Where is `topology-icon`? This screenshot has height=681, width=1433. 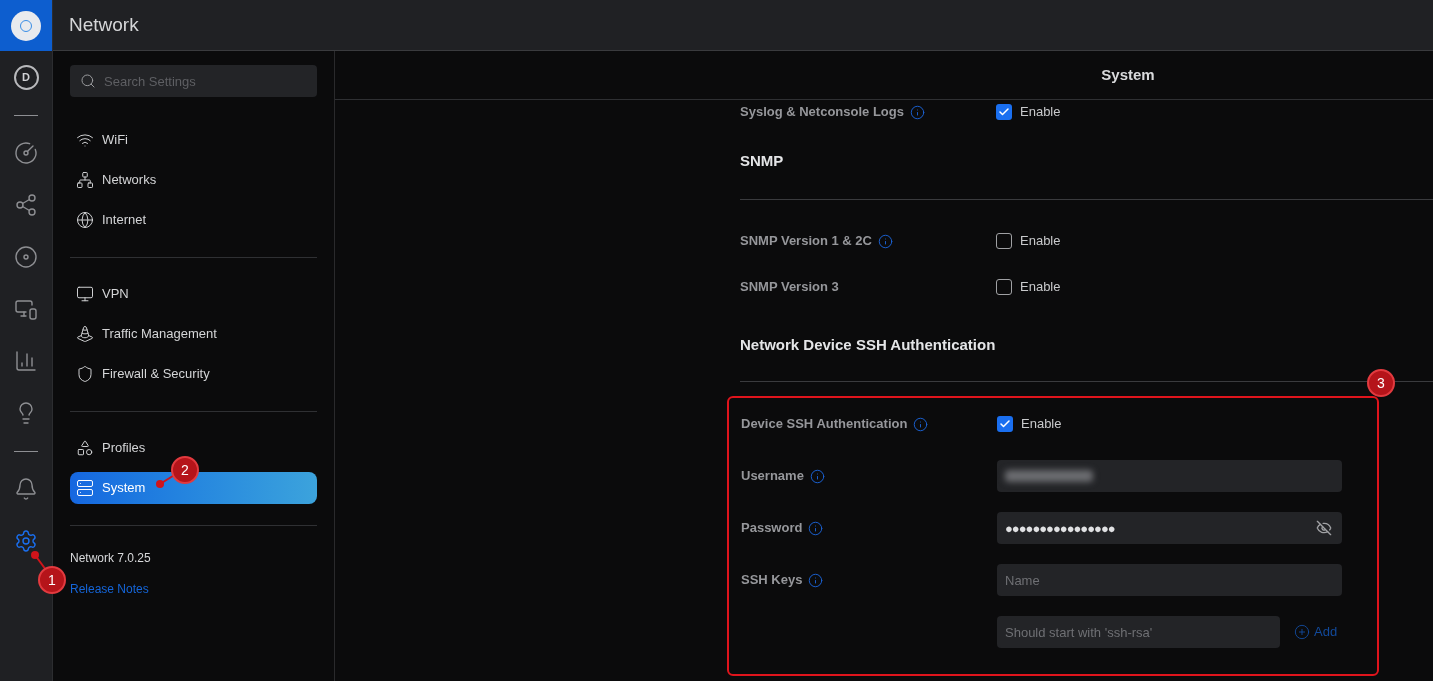
topology-icon is located at coordinates (26, 205).